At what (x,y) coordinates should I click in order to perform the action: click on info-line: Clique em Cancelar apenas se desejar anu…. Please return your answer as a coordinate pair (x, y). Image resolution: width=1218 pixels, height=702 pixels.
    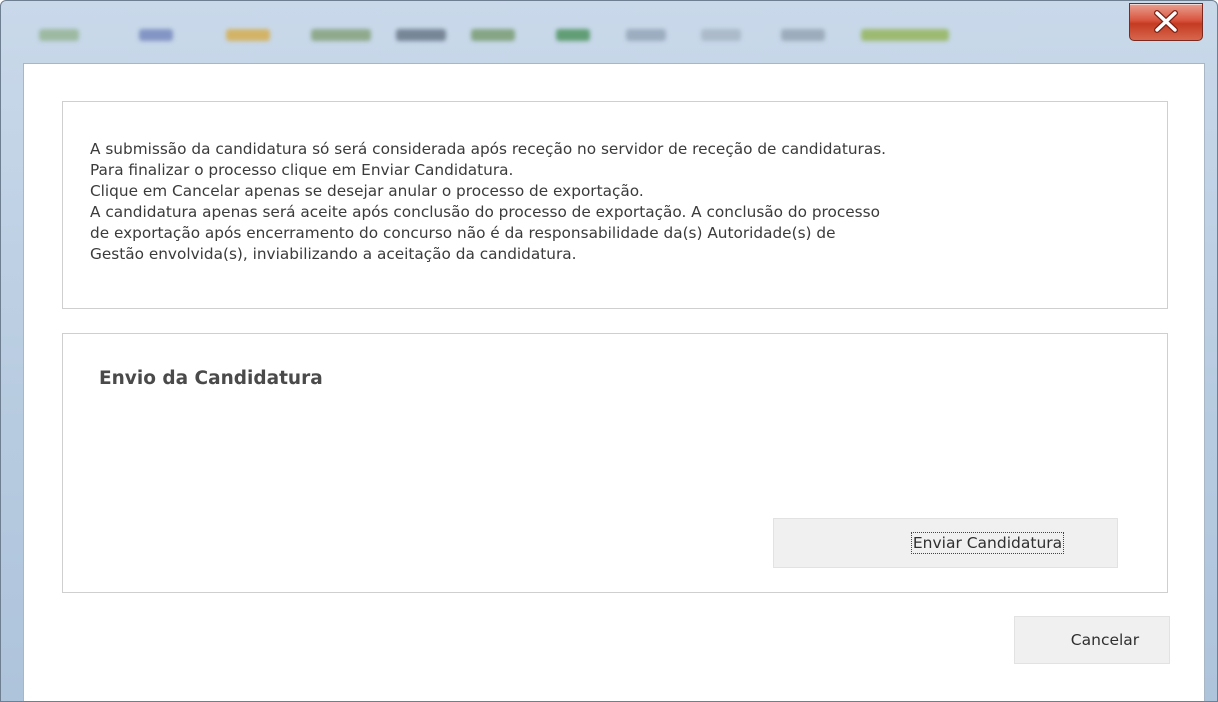
    Looking at the image, I should click on (367, 191).